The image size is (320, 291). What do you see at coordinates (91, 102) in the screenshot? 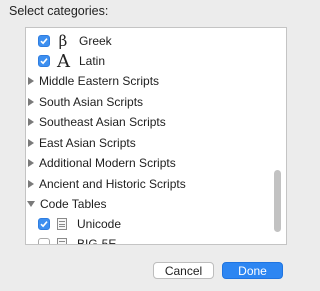
I see `group-label: South Asian Scripts` at bounding box center [91, 102].